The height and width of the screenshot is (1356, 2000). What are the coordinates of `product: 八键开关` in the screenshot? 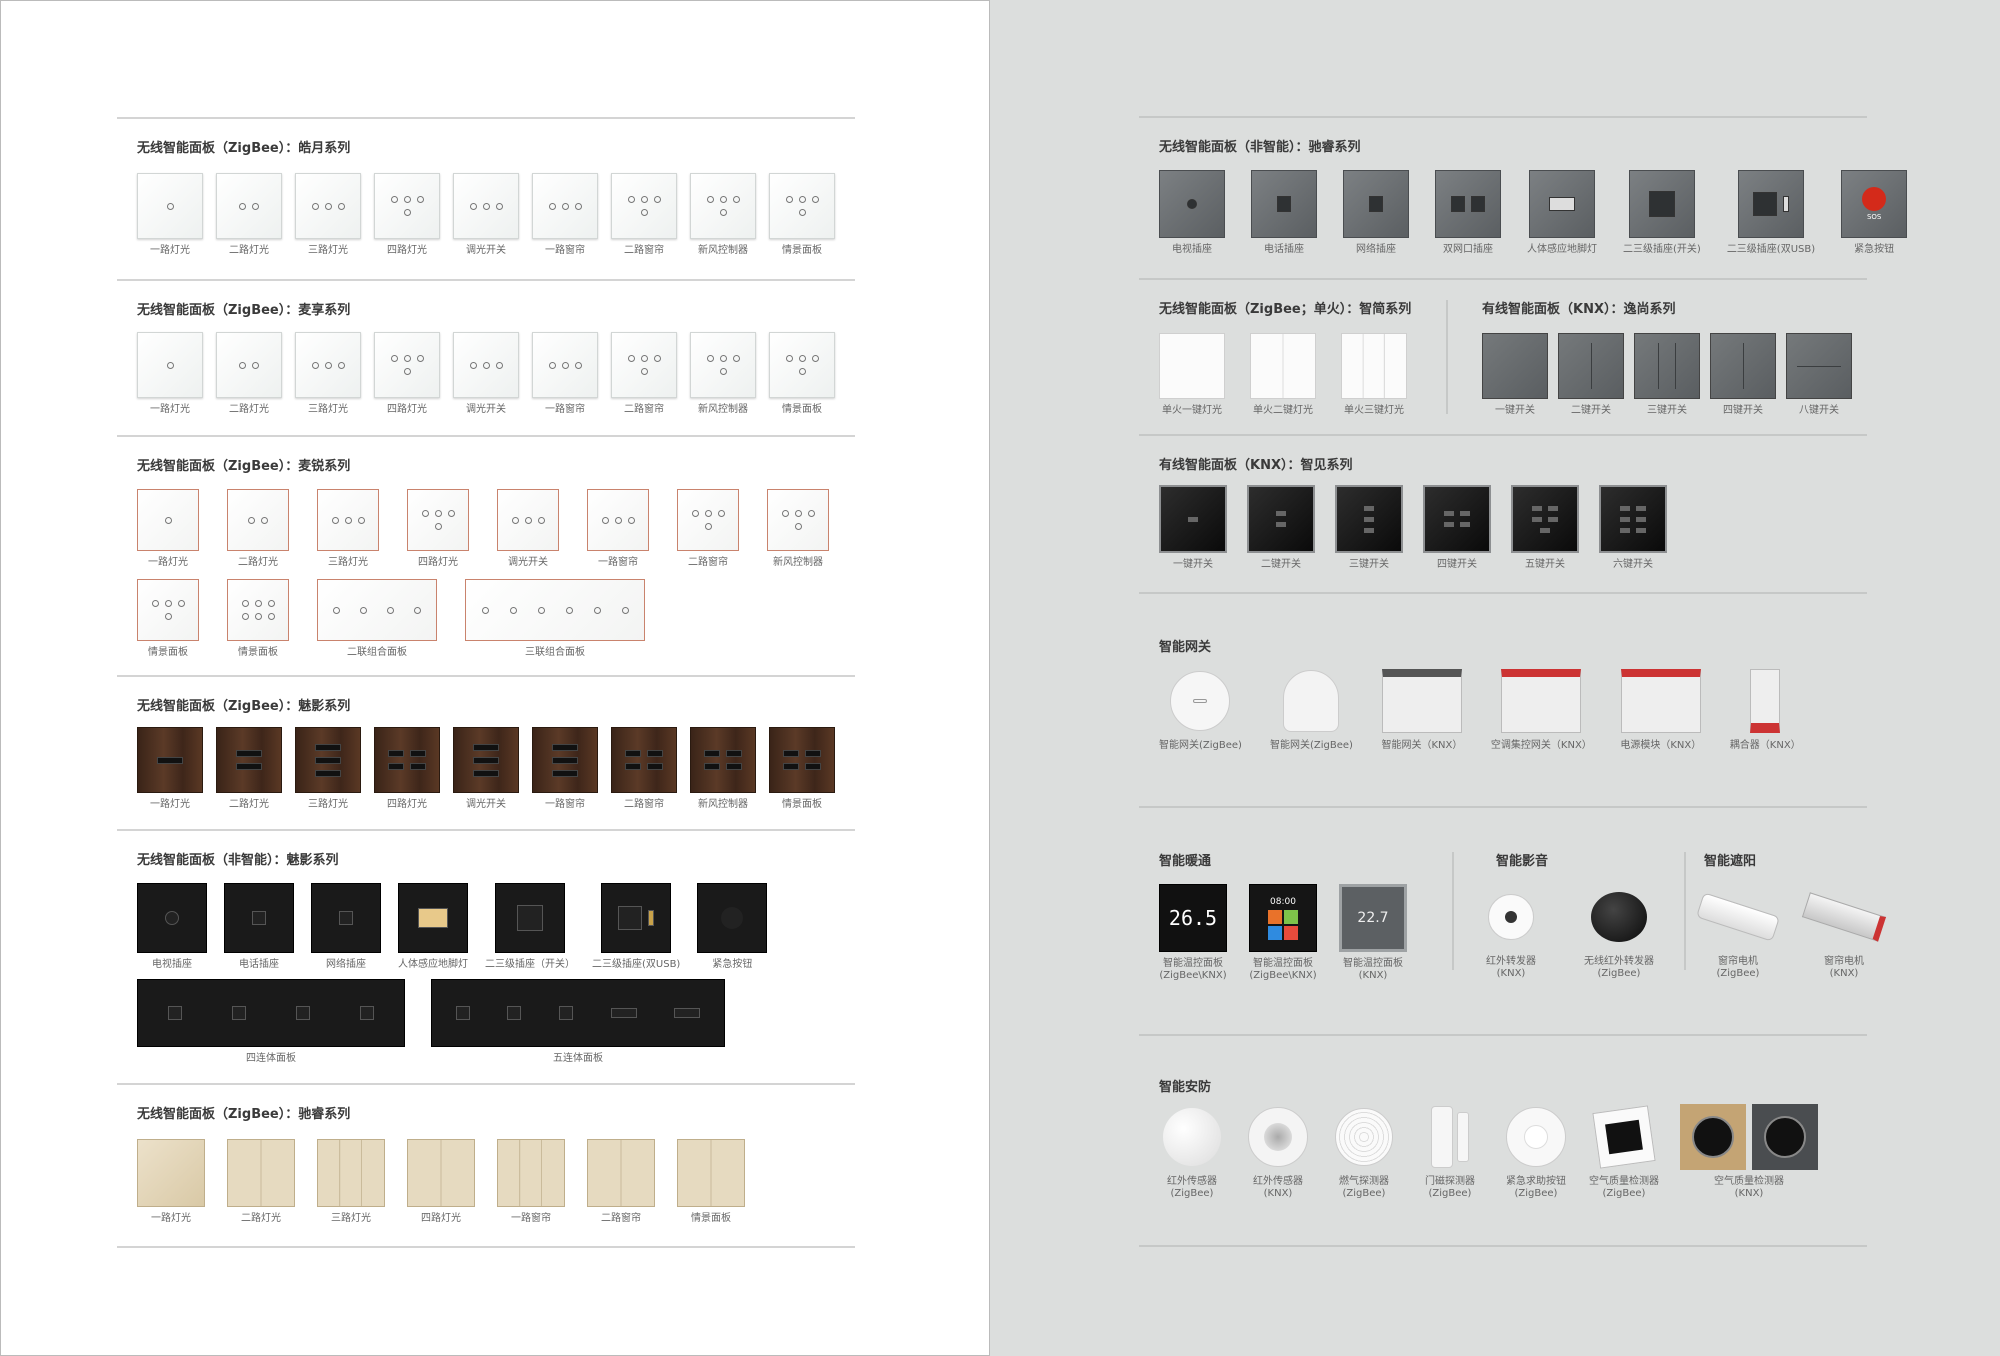 It's located at (1819, 375).